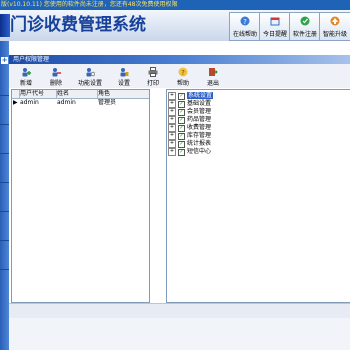  I want to click on cell-role: 管理员, so click(123, 103).